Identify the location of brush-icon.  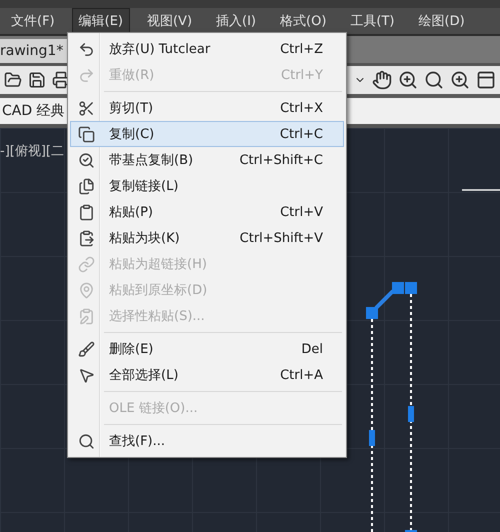
(86, 349).